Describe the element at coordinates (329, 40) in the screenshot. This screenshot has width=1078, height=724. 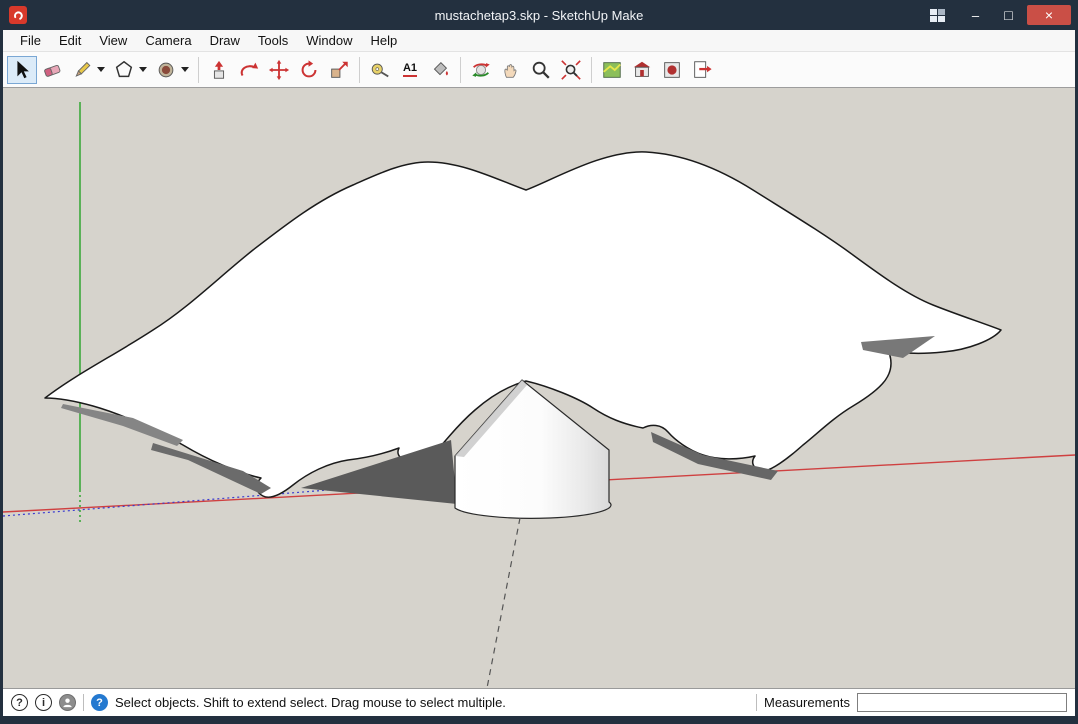
I see `menu-window: Window` at that location.